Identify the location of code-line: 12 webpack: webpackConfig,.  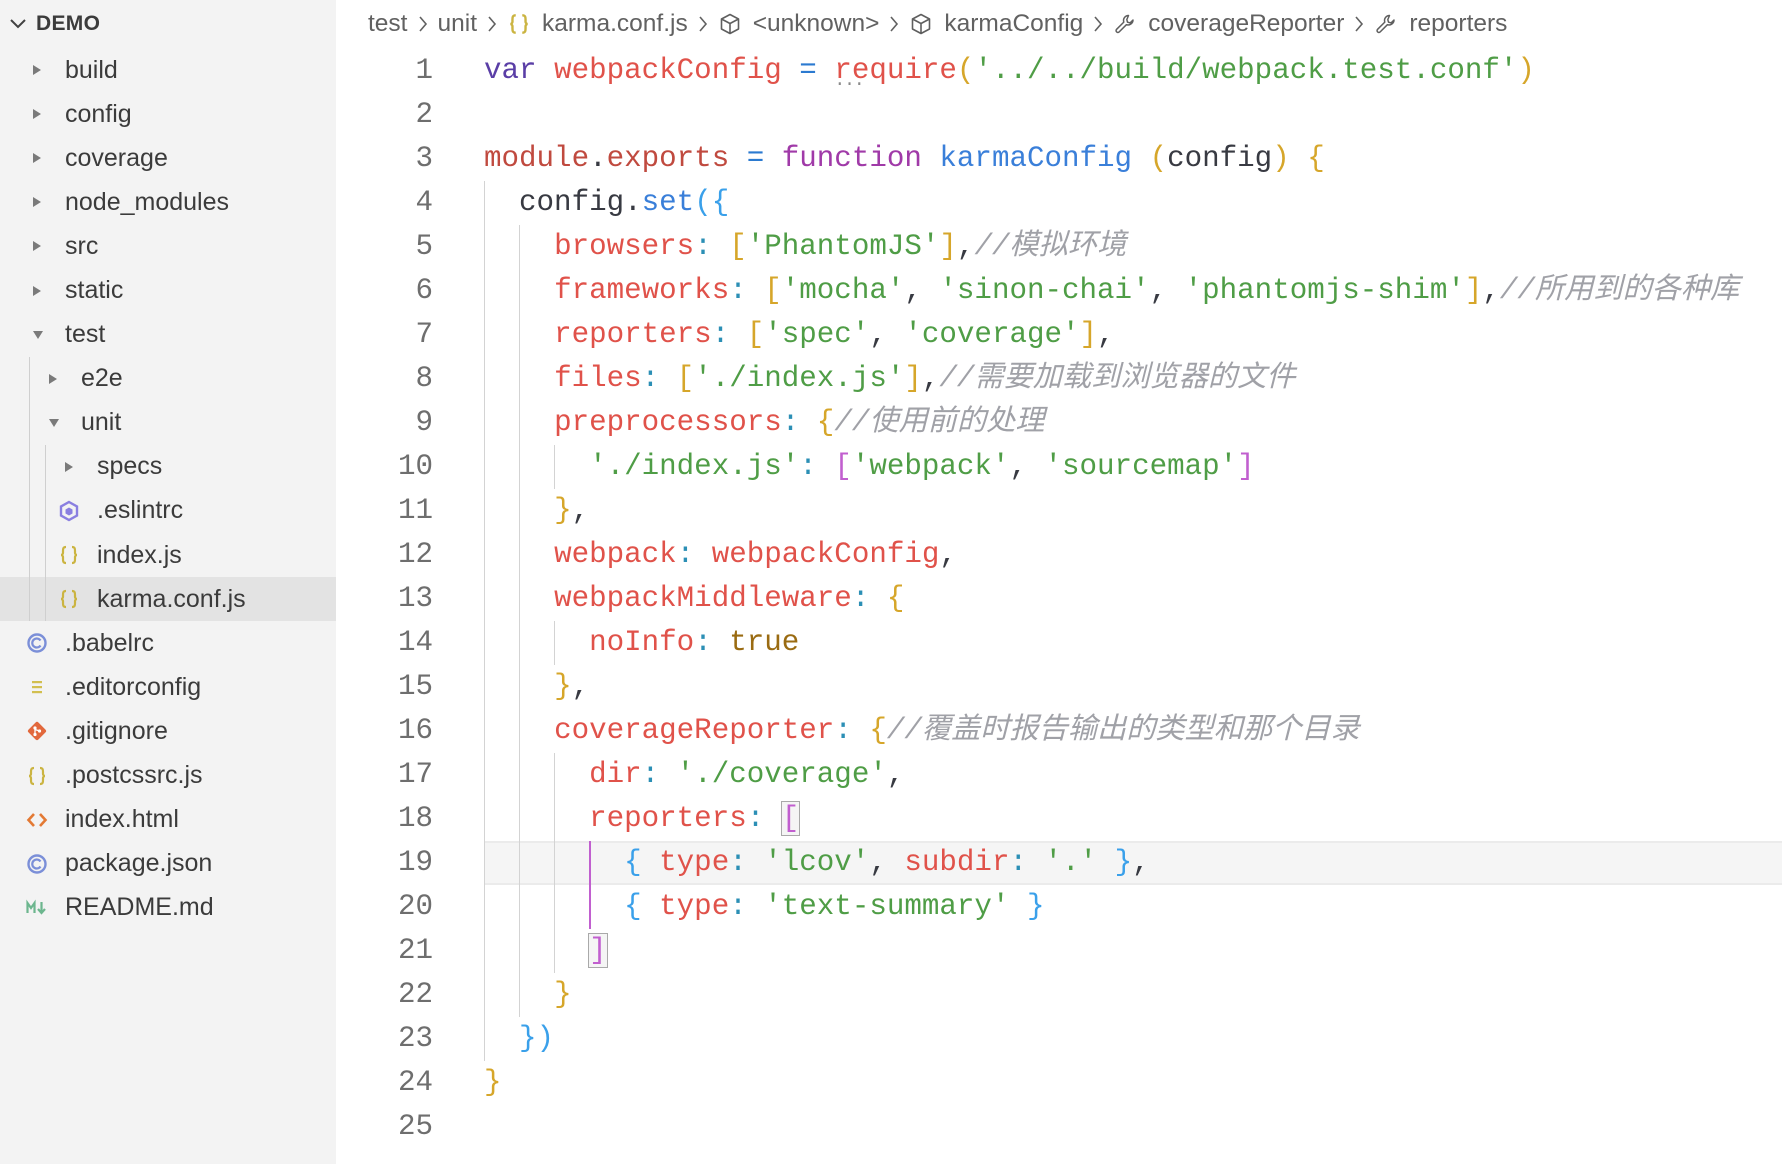
(1059, 554).